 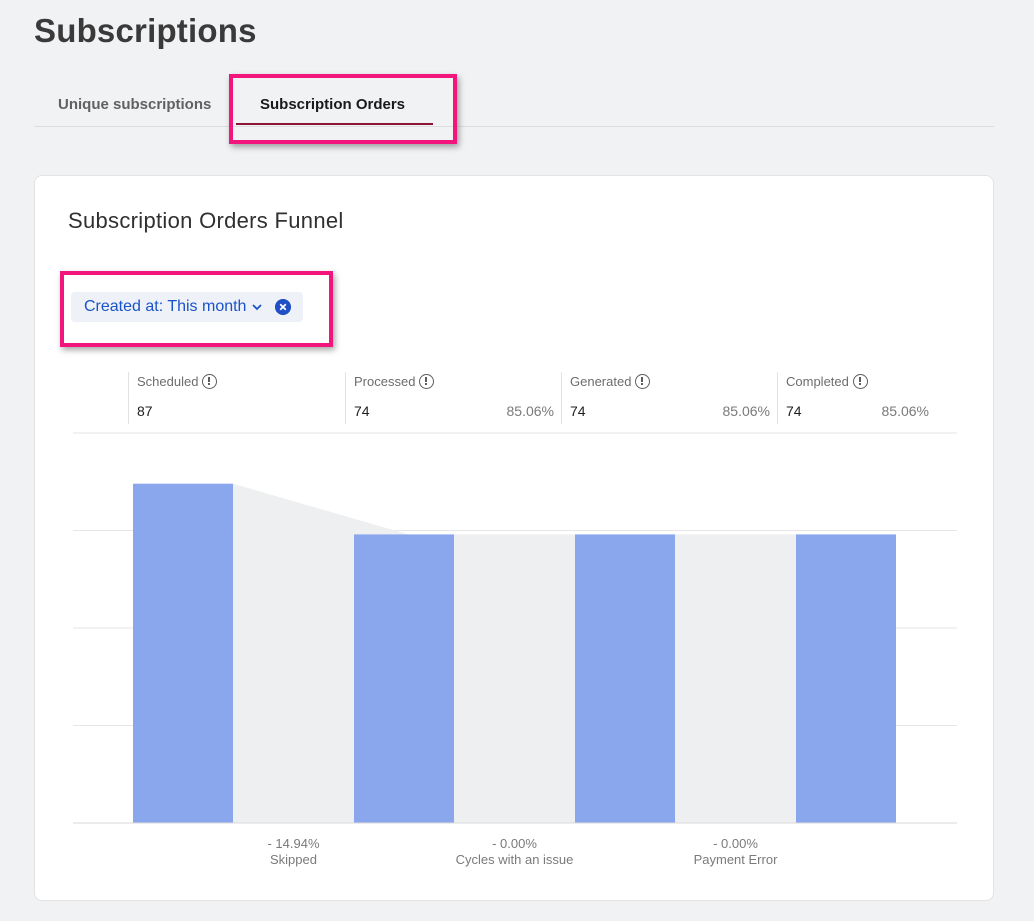 I want to click on active-tab-indicator, so click(x=334, y=124).